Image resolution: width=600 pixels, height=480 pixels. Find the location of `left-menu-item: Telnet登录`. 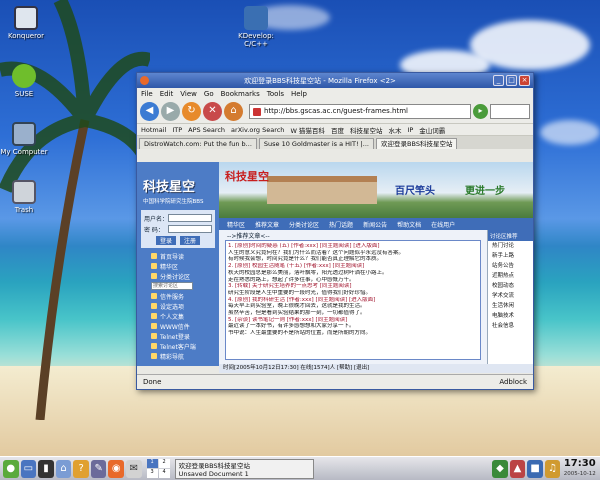

left-menu-item: Telnet登录 is located at coordinates (178, 336).